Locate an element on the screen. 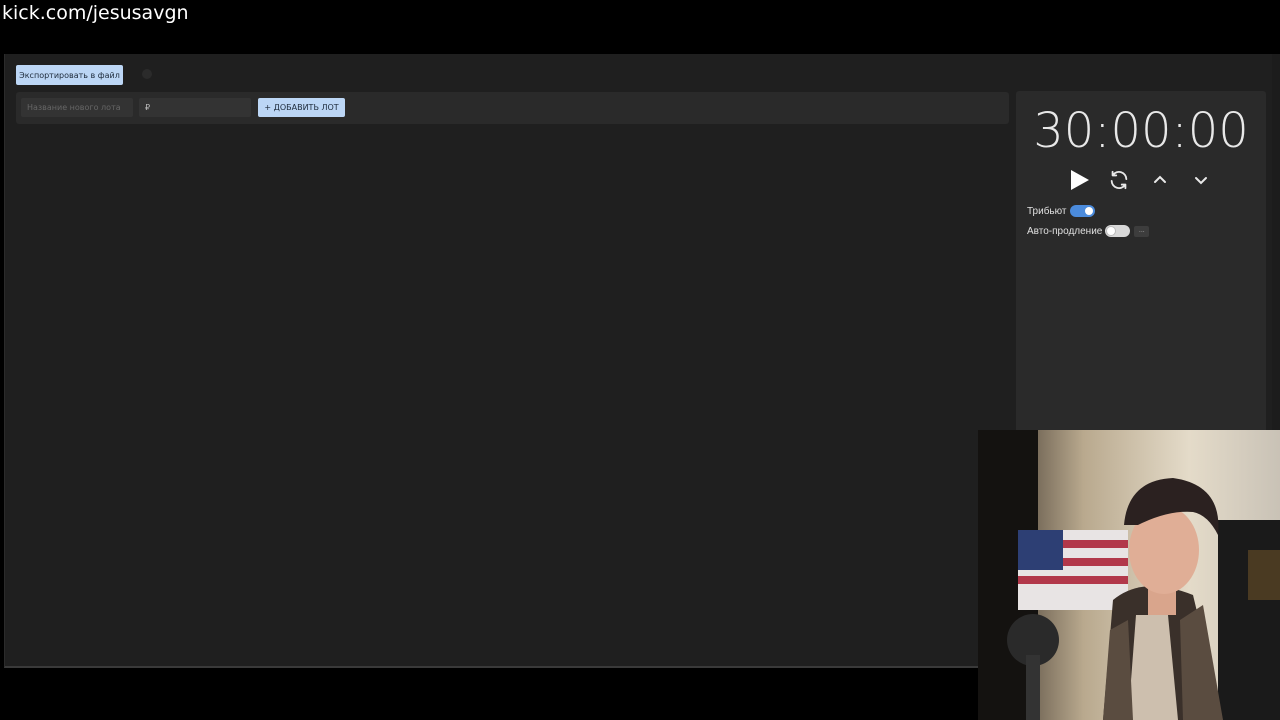  refresh-icon is located at coordinates (1119, 180).